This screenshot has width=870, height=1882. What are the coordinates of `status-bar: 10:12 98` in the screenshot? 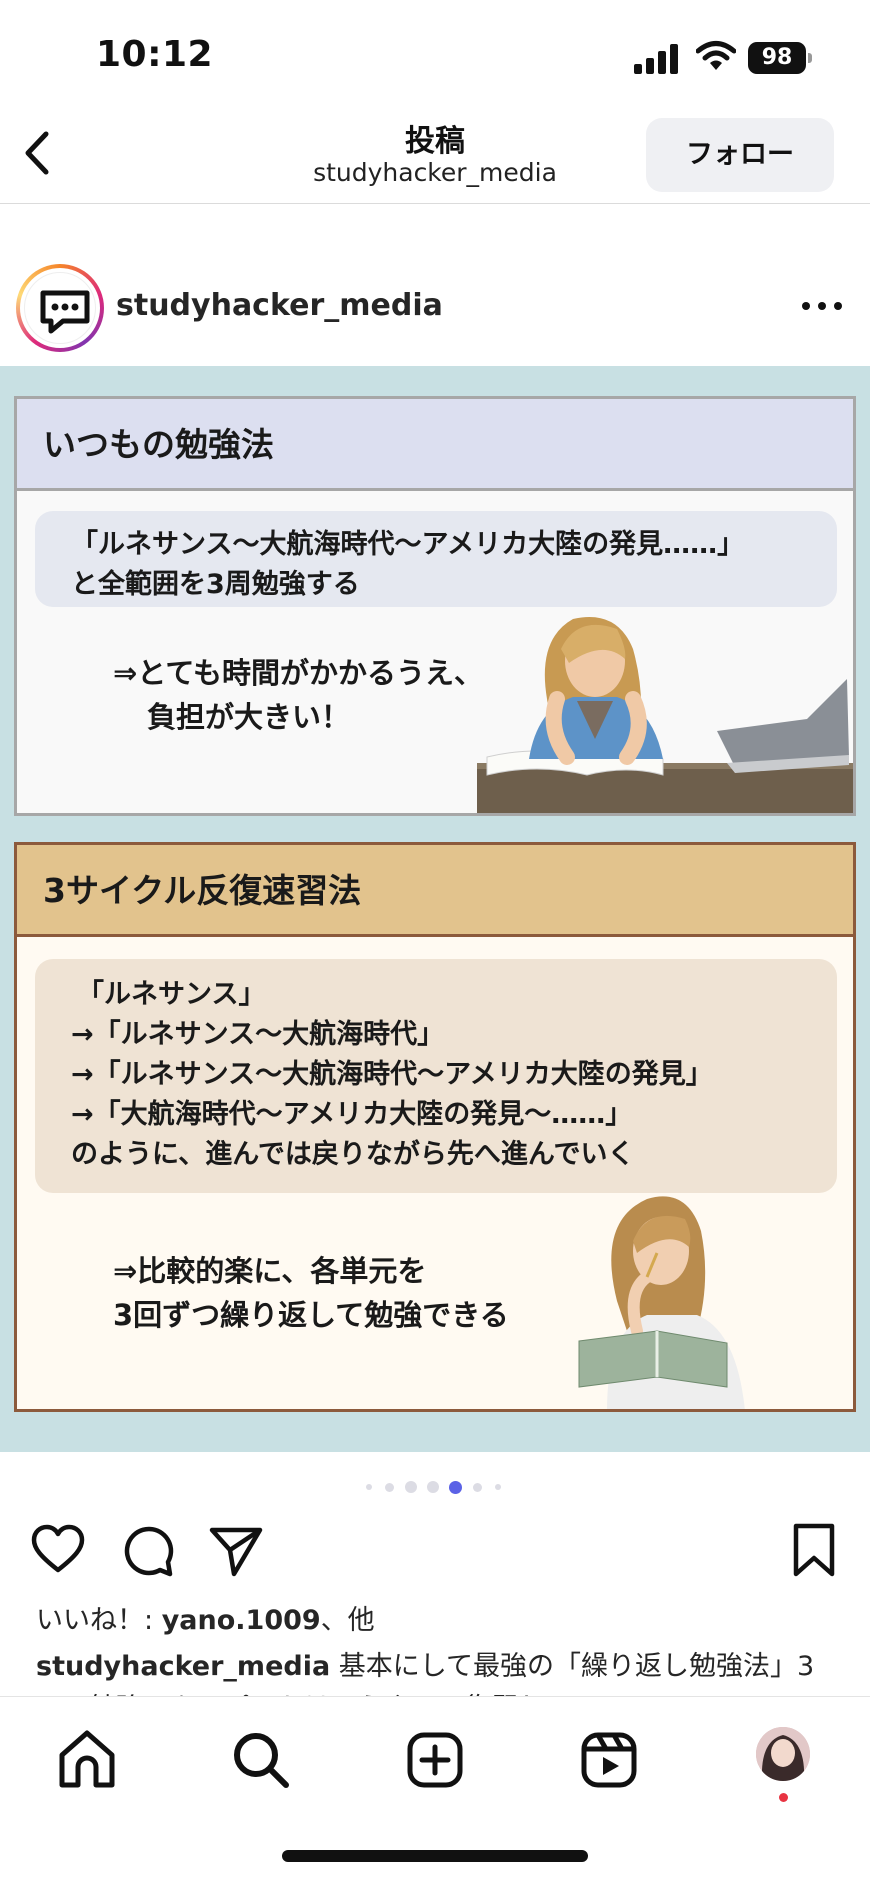 It's located at (435, 50).